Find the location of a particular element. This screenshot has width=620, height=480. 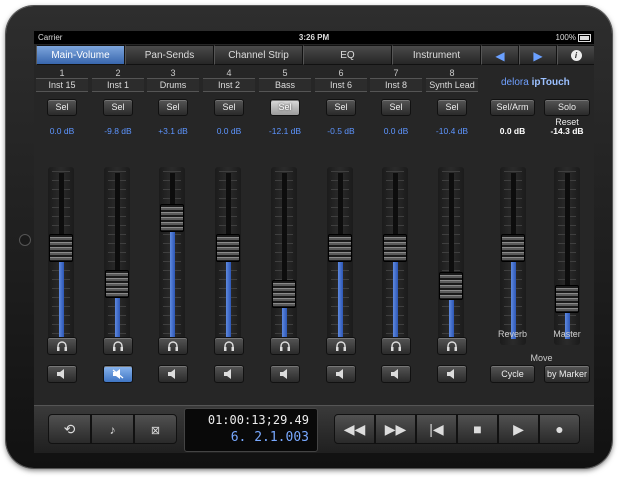

bars-beats-readout: 6. 2.1.003 is located at coordinates (269, 437).